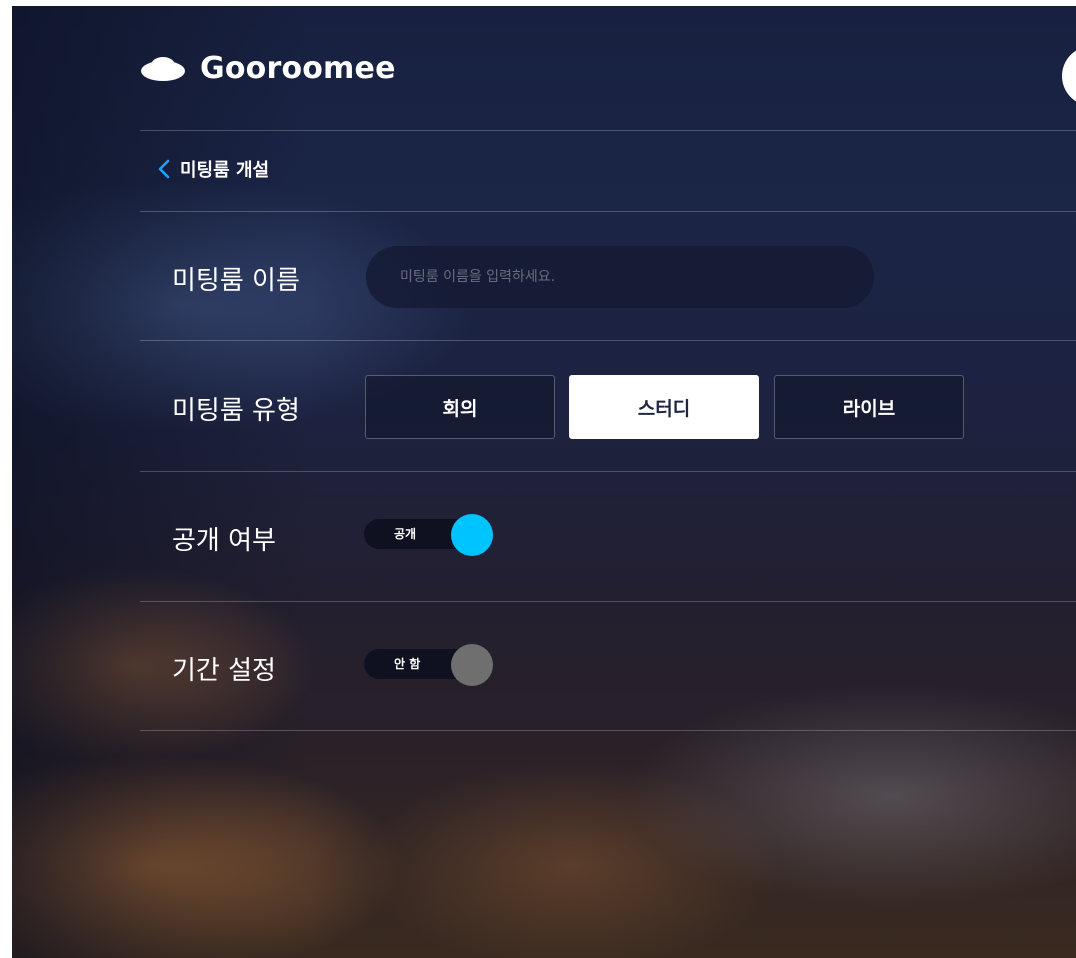  What do you see at coordinates (431, 665) in the screenshot?
I see `period-toggle: 안 함` at bounding box center [431, 665].